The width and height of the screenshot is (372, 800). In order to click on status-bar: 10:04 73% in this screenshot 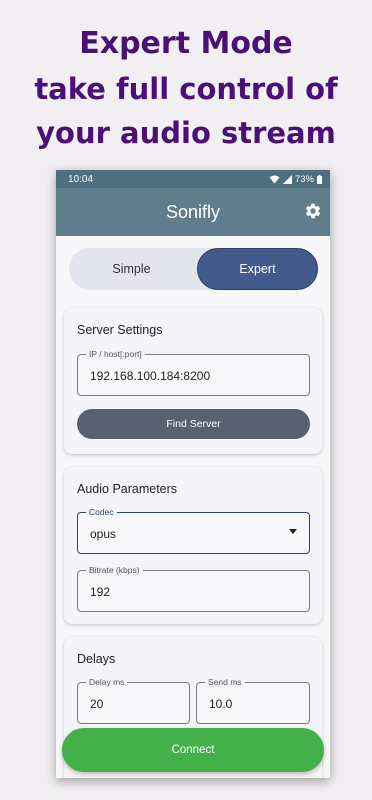, I will do `click(193, 179)`.